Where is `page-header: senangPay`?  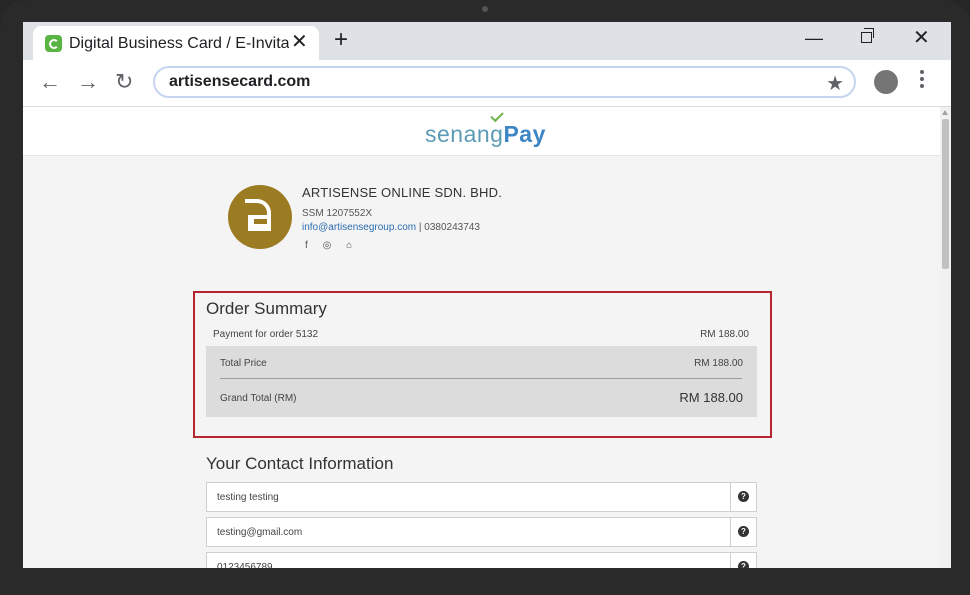 page-header: senangPay is located at coordinates (481, 131).